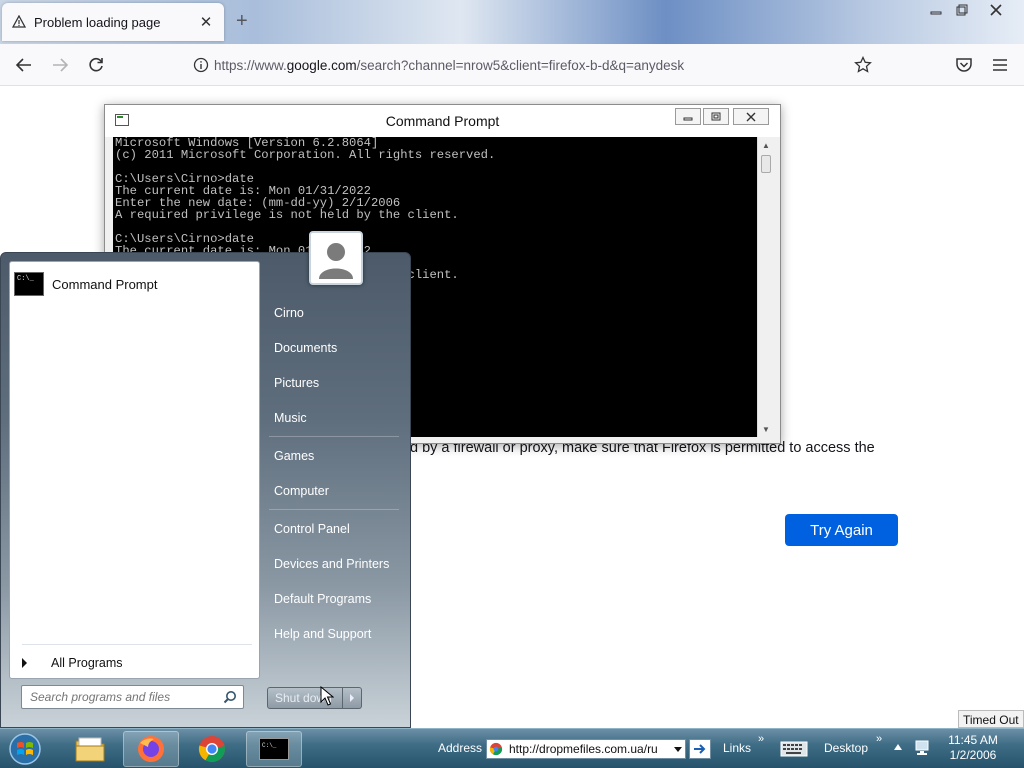 This screenshot has width=1024, height=768. What do you see at coordinates (201, 65) in the screenshot?
I see `info-icon` at bounding box center [201, 65].